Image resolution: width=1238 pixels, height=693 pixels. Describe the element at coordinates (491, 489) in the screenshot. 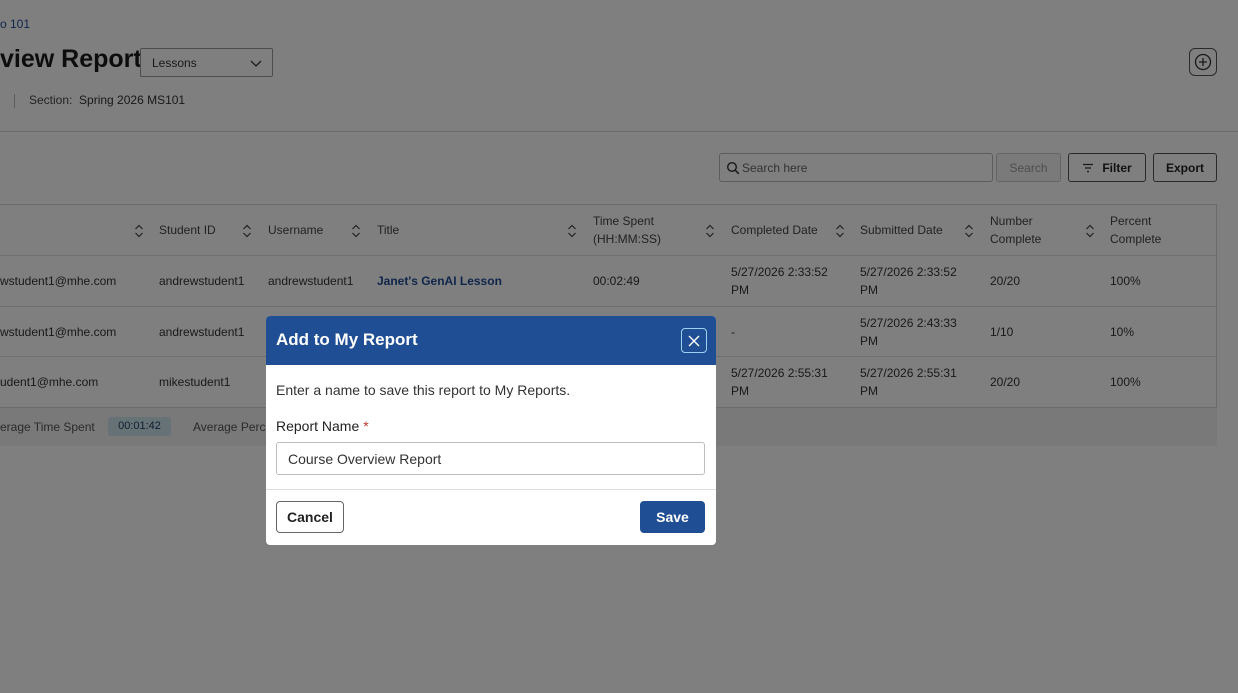

I see `dialog-footer-divider` at that location.